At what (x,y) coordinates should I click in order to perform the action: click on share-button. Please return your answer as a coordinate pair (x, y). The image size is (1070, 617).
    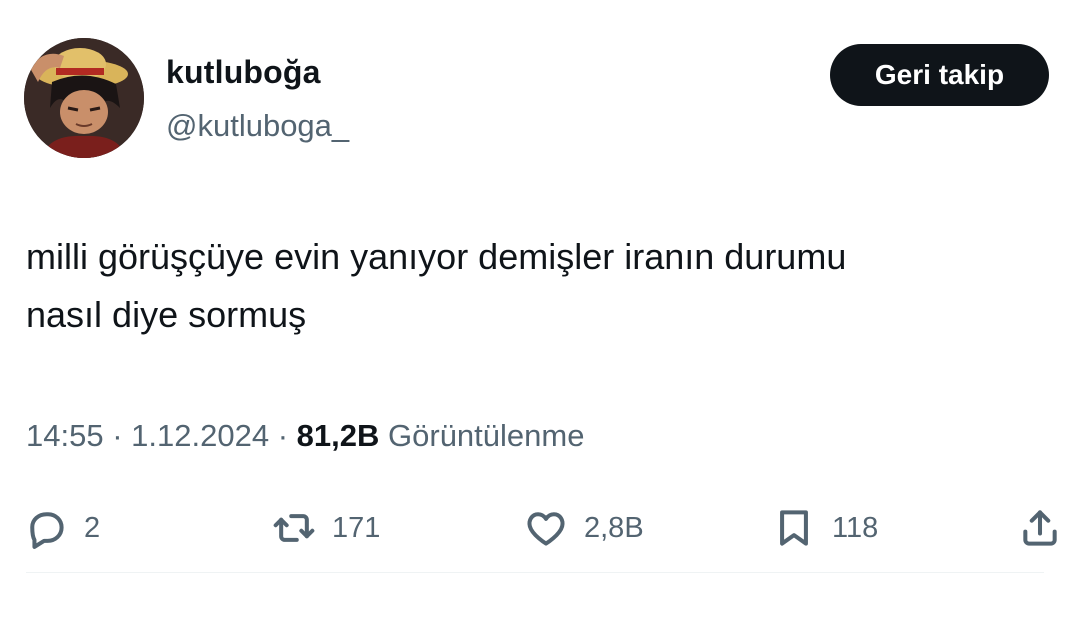
    Looking at the image, I should click on (1040, 528).